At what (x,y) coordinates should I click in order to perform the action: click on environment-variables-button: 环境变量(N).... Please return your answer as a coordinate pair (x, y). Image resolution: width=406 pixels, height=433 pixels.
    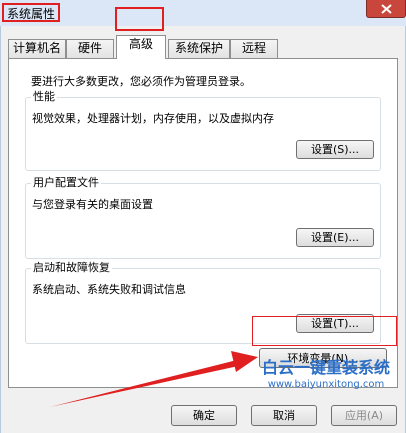
    Looking at the image, I should click on (323, 358).